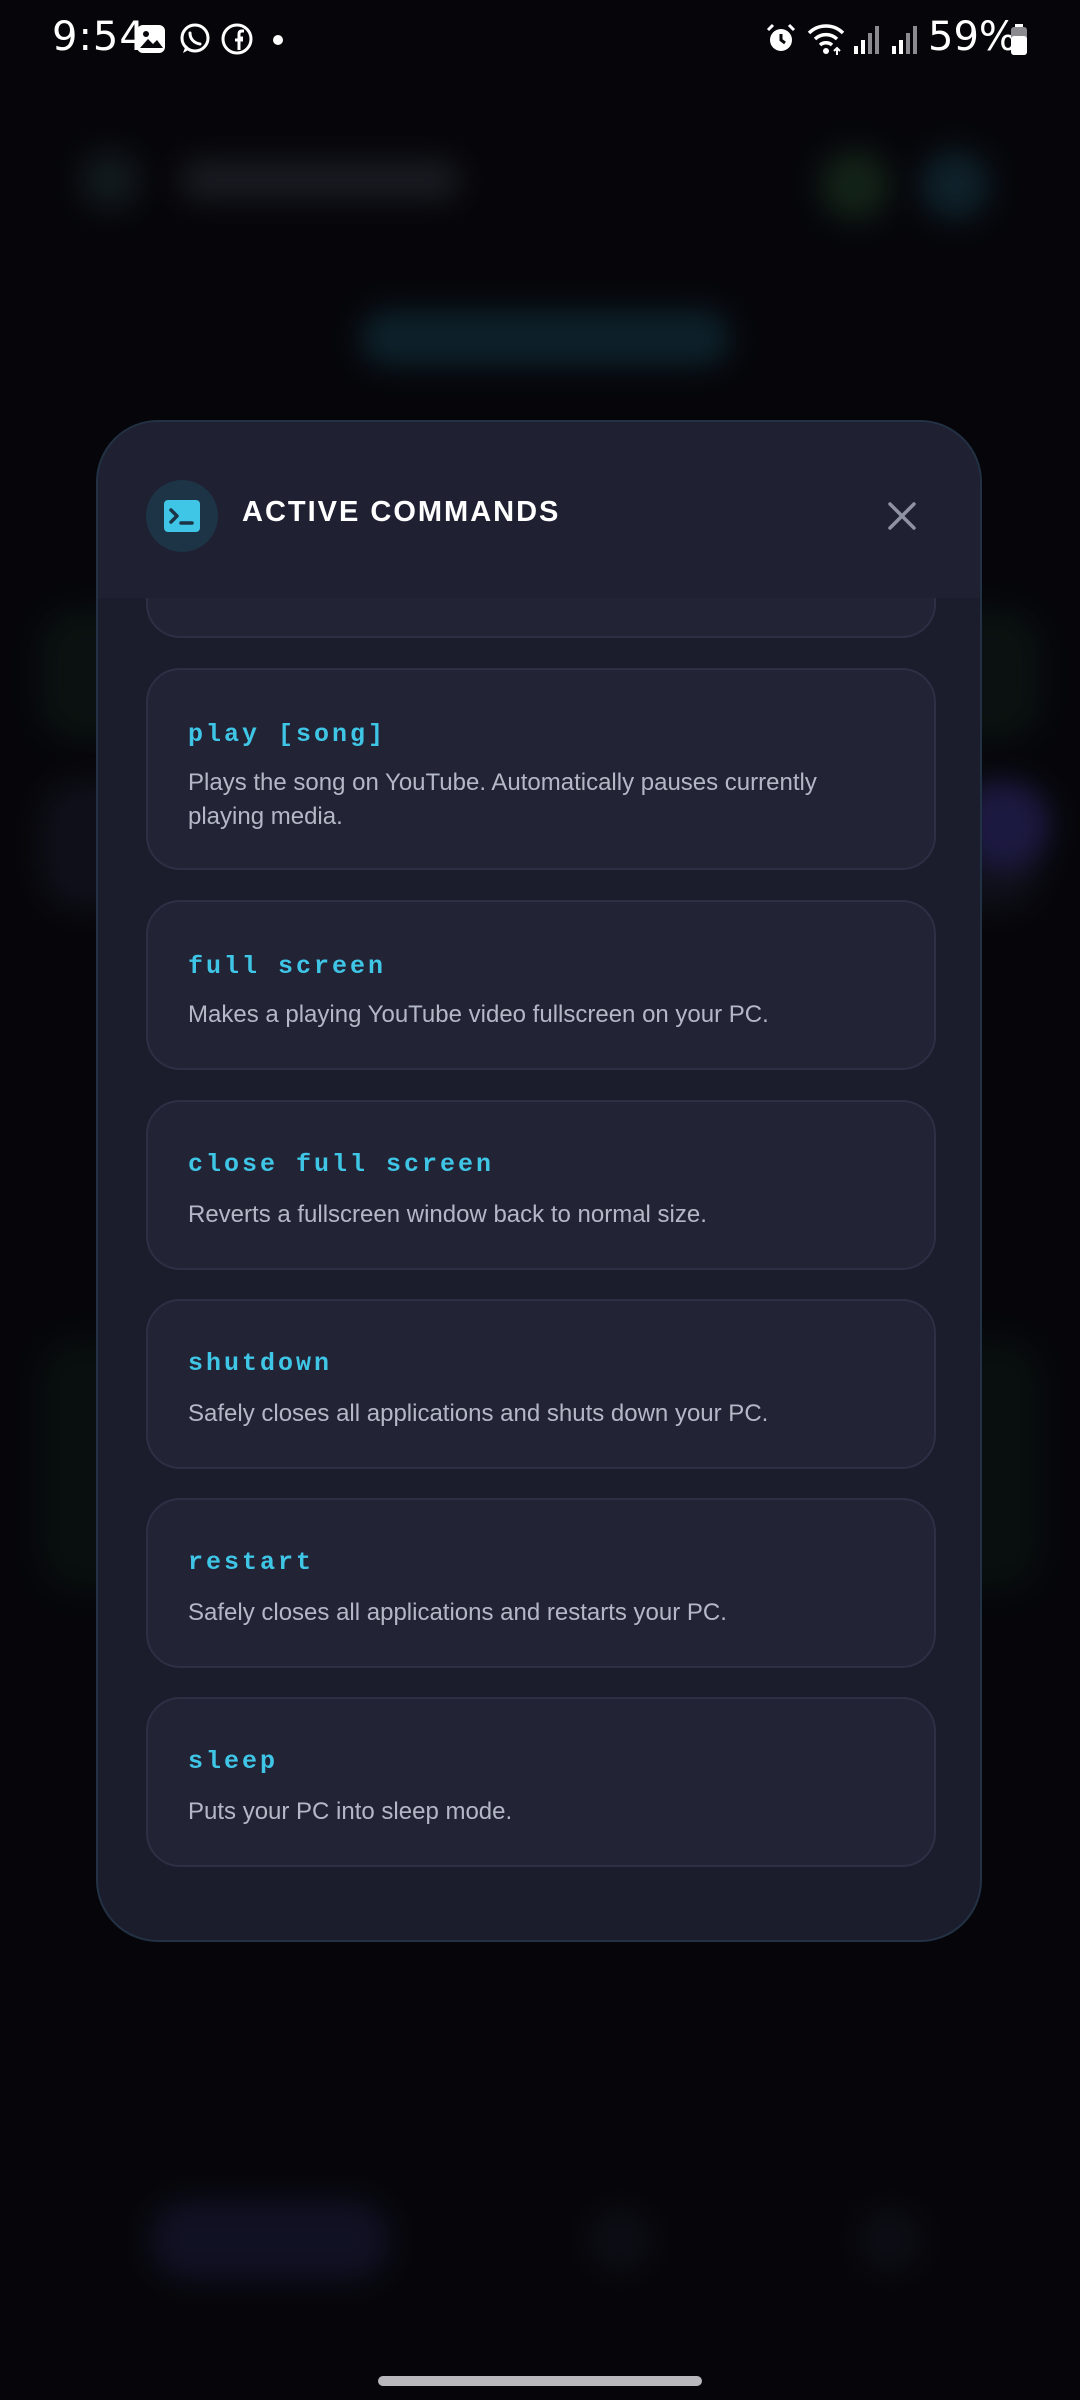 This screenshot has height=2400, width=1080. I want to click on command-name: play [song], so click(287, 734).